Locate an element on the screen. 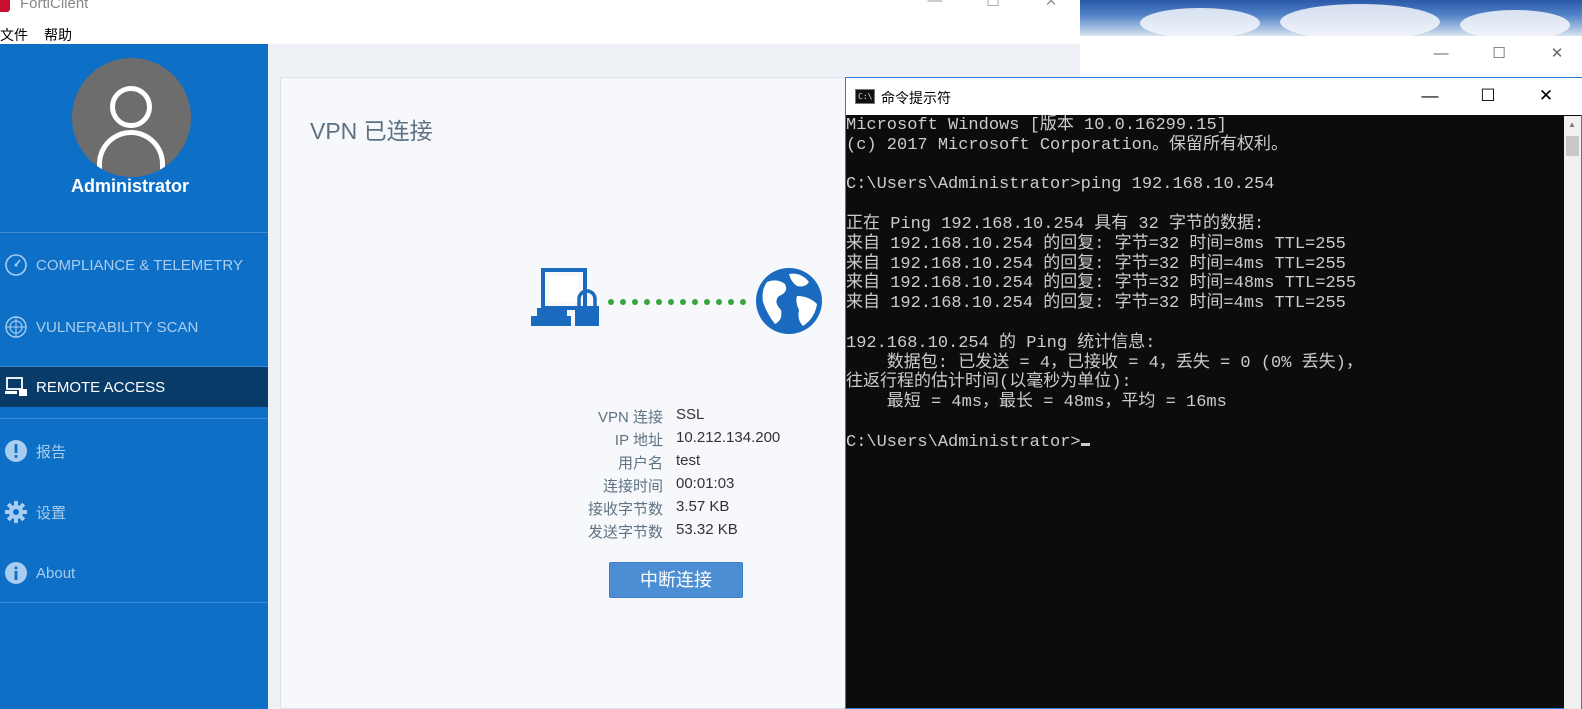 The width and height of the screenshot is (1582, 709). cmd-app-icon: C:\ is located at coordinates (865, 96).